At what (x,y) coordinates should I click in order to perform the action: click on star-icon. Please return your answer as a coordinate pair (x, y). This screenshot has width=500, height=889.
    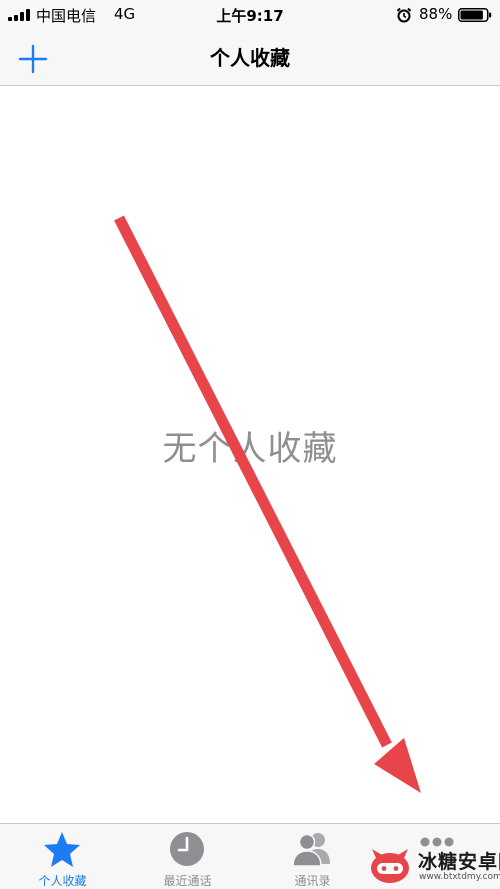
    Looking at the image, I should click on (62, 849).